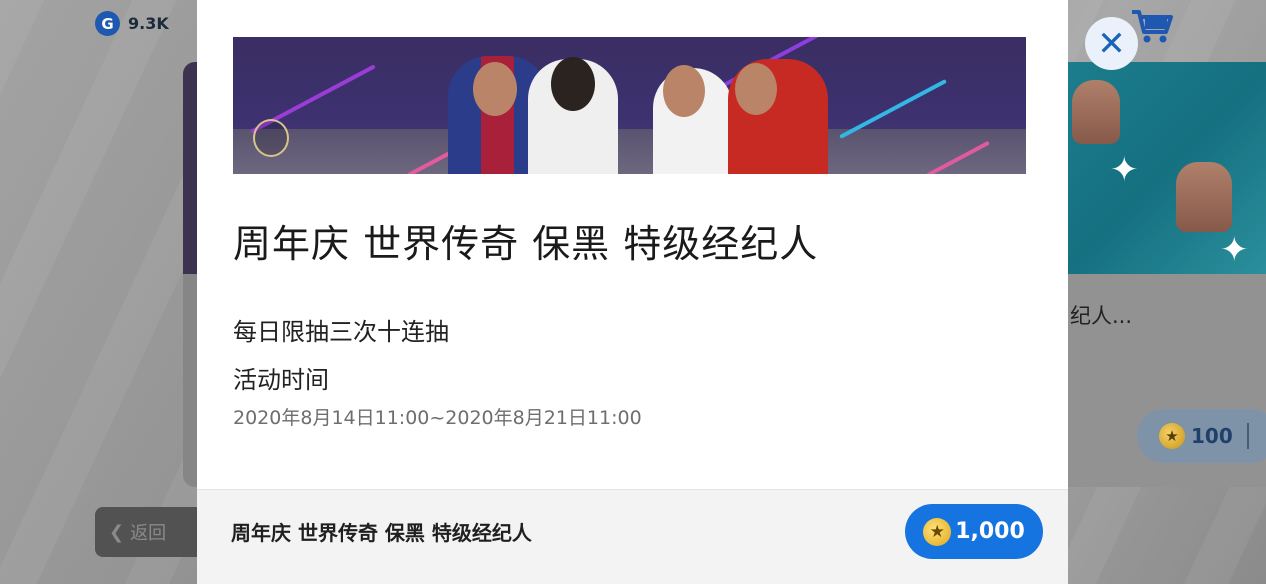  I want to click on event-banner-image, so click(629, 105).